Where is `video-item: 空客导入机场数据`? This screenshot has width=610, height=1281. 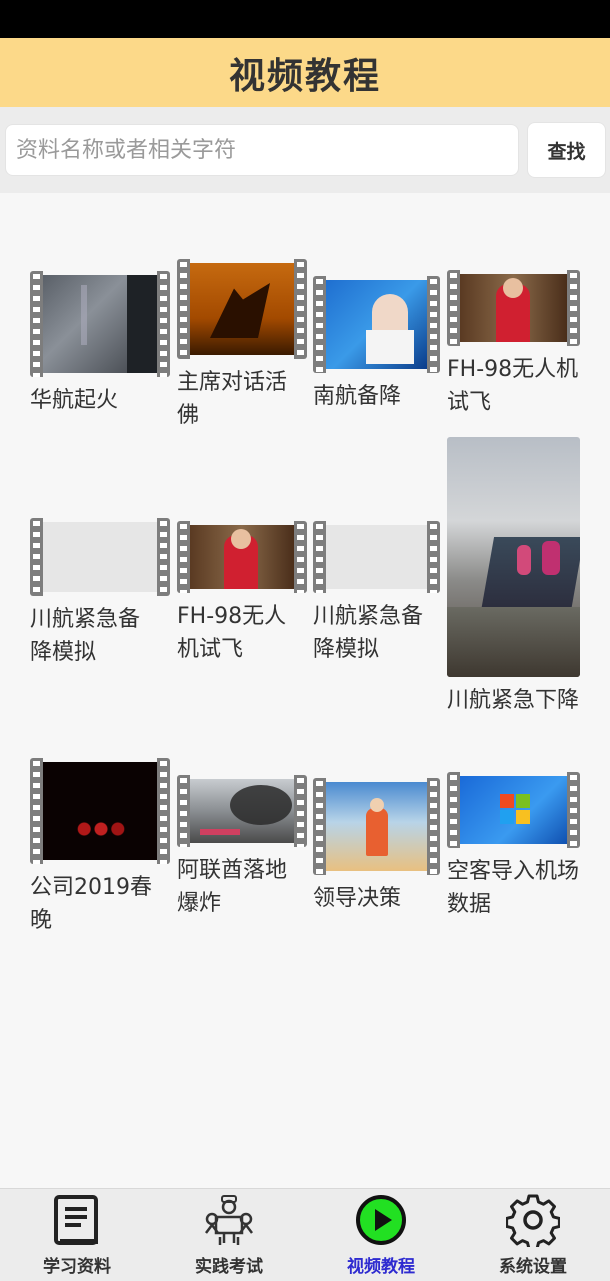
video-item: 空客导入机场数据 is located at coordinates (514, 847).